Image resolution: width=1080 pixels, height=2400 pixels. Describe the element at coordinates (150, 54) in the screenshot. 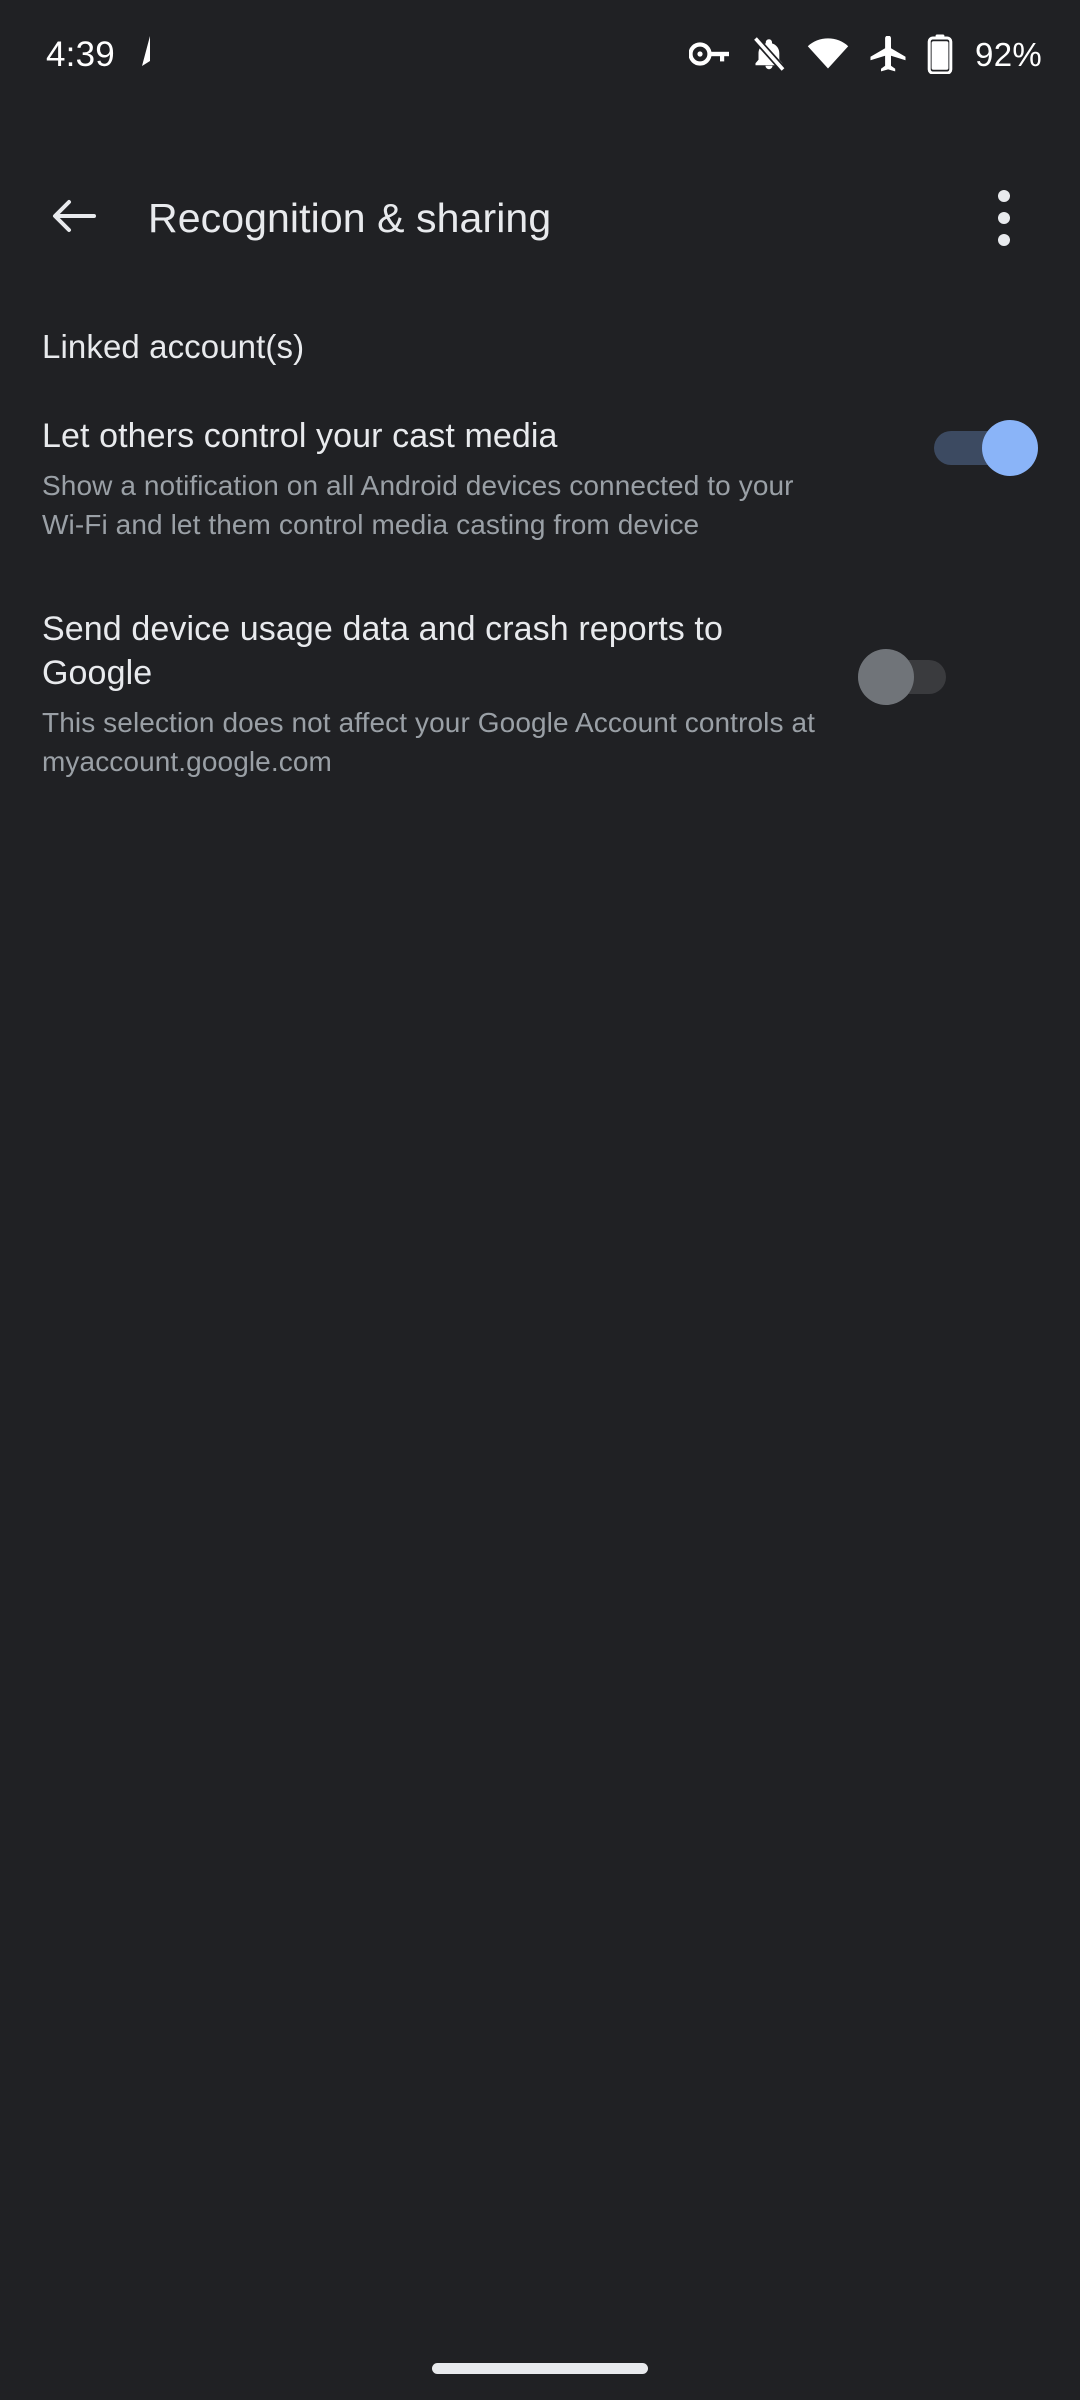

I see `navigation-arrow-icon` at that location.